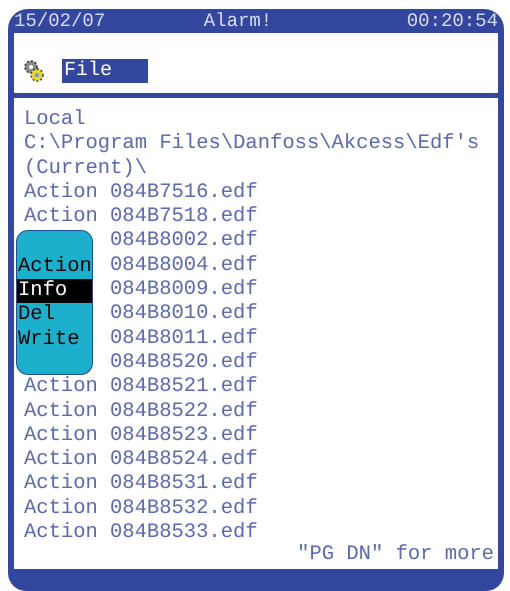 Image resolution: width=510 pixels, height=591 pixels. I want to click on file-name: 084B8531.edf, so click(184, 484).